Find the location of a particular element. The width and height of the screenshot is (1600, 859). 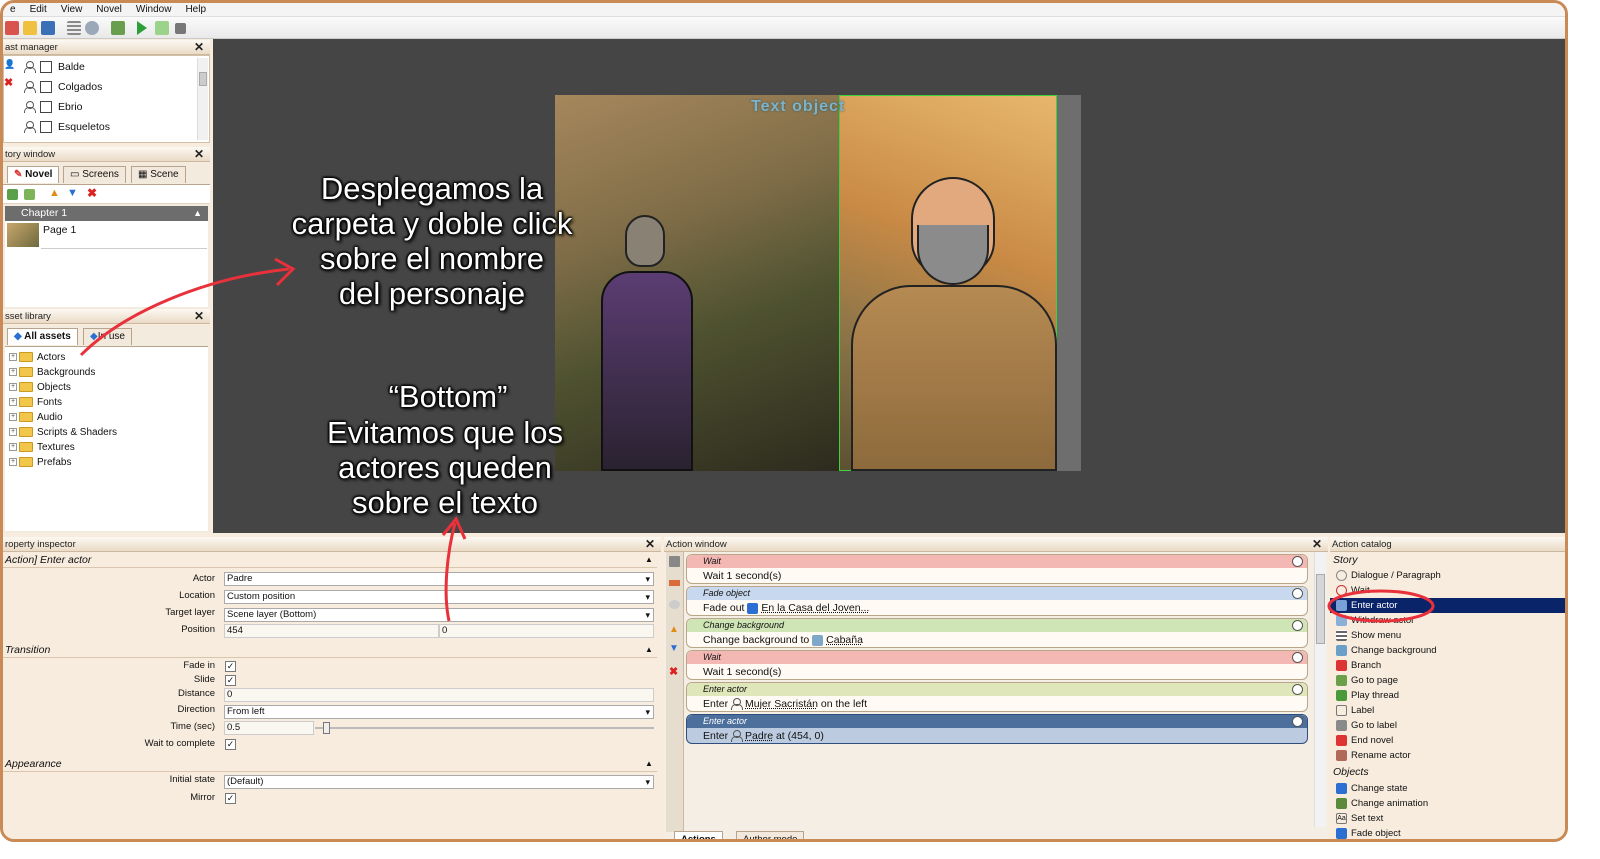

highlight-enter-actor-circle is located at coordinates (1381, 606).